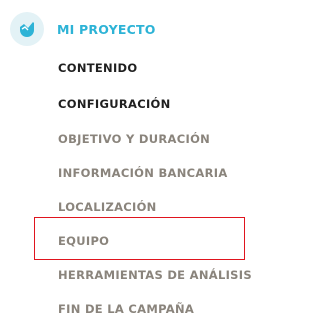 The width and height of the screenshot is (320, 335). Describe the element at coordinates (106, 29) in the screenshot. I see `project-title: MI PROYECTO` at that location.